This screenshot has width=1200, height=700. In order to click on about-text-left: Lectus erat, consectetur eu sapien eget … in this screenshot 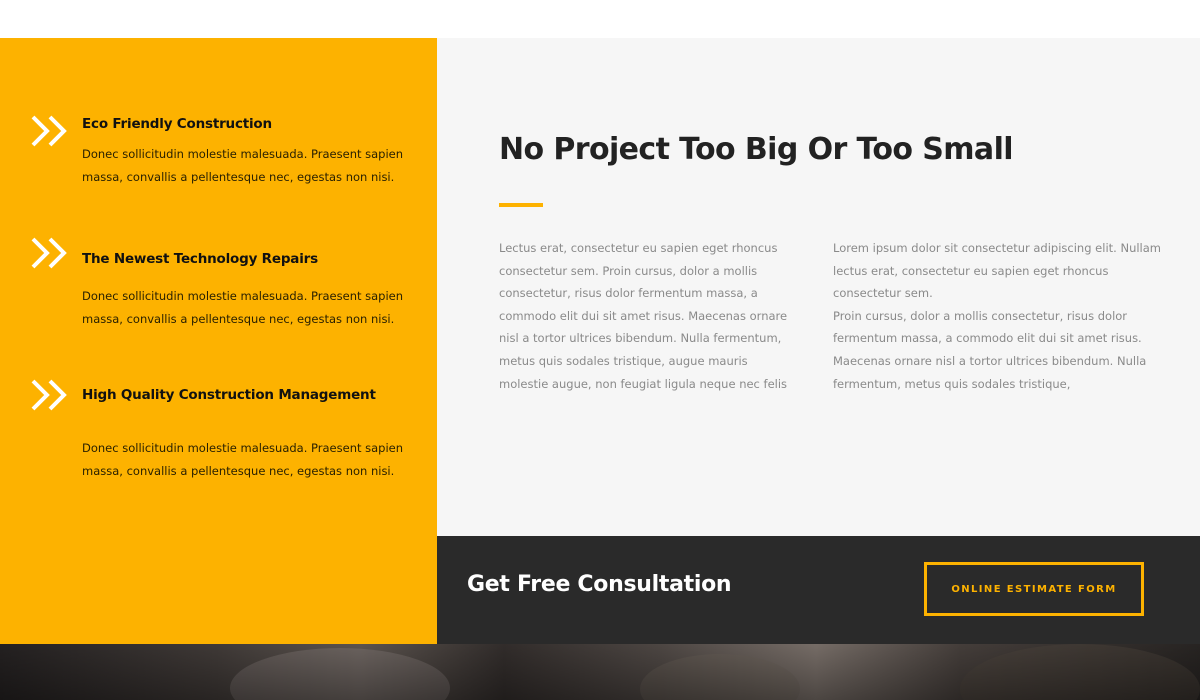, I will do `click(643, 316)`.